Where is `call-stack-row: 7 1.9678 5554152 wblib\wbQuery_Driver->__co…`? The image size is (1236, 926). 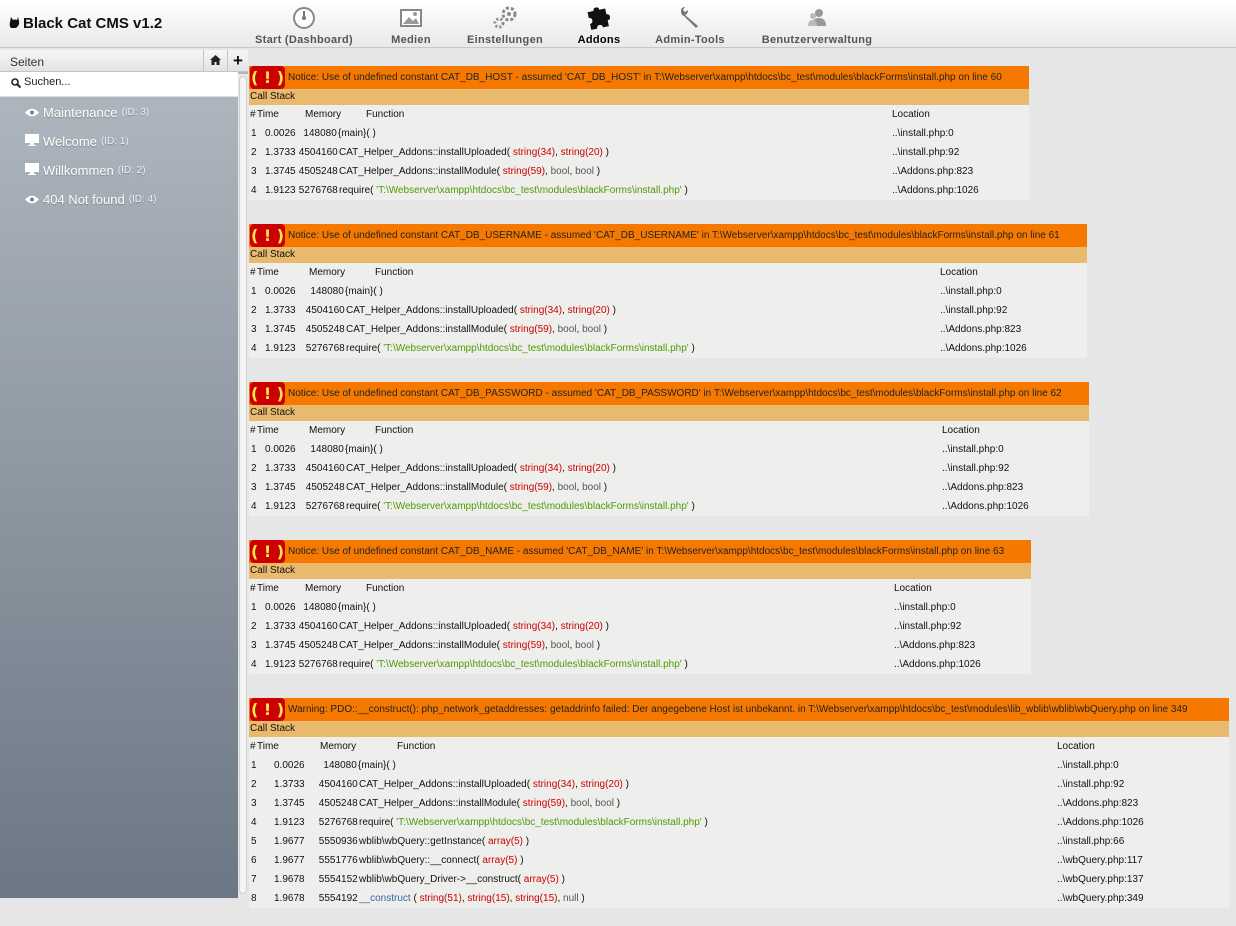 call-stack-row: 7 1.9678 5554152 wblib\wbQuery_Driver->__co… is located at coordinates (739, 879).